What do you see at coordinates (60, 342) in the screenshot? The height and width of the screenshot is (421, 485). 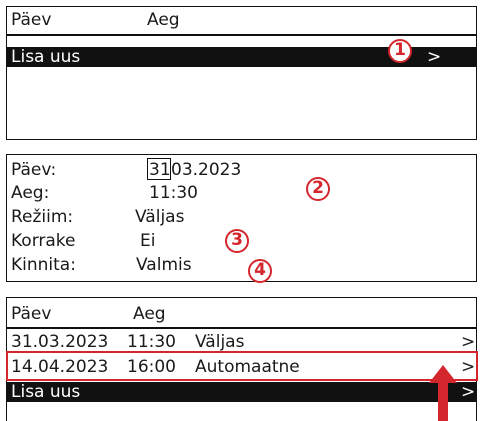 I see `row-date: 31.03.2023` at bounding box center [60, 342].